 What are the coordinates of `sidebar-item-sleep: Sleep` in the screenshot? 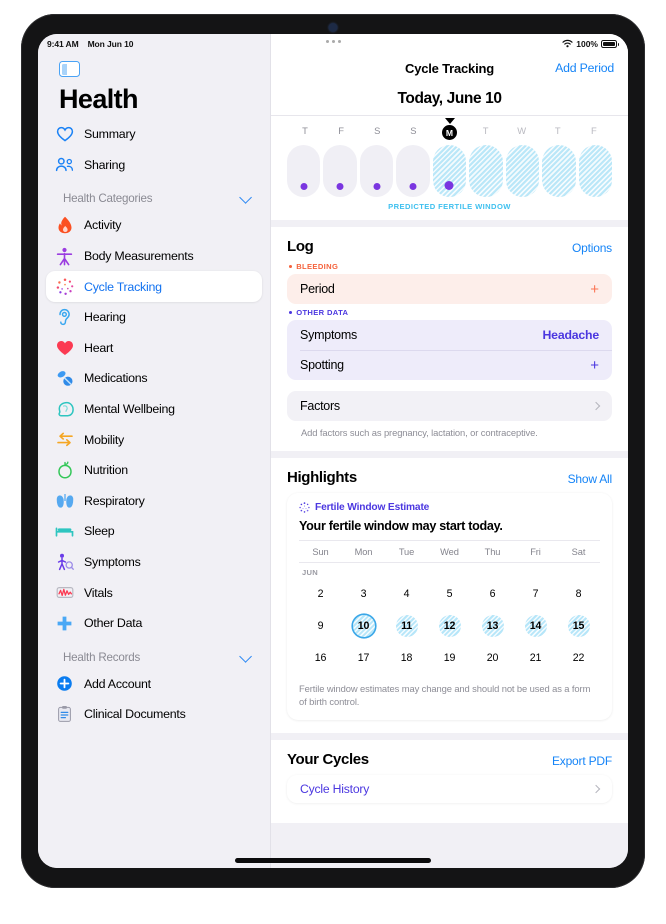 It's located at (154, 531).